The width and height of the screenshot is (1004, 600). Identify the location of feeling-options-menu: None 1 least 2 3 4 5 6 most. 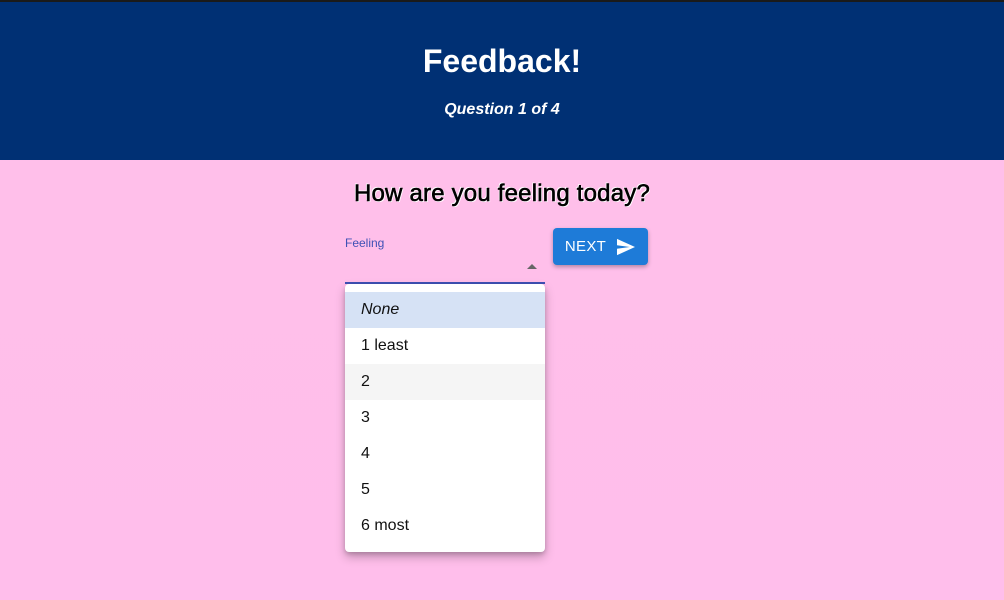
(445, 418).